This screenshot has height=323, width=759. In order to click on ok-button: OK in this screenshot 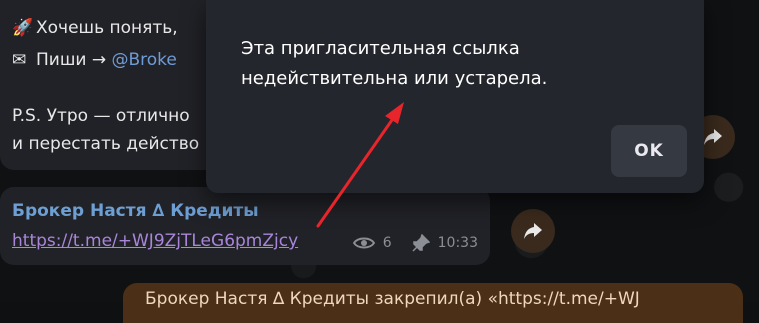, I will do `click(649, 151)`.